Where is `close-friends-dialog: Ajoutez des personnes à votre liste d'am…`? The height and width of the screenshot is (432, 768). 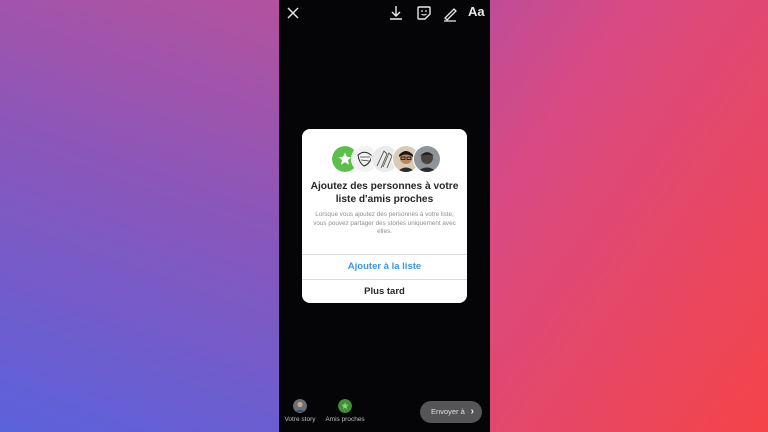 close-friends-dialog: Ajoutez des personnes à votre liste d'am… is located at coordinates (384, 216).